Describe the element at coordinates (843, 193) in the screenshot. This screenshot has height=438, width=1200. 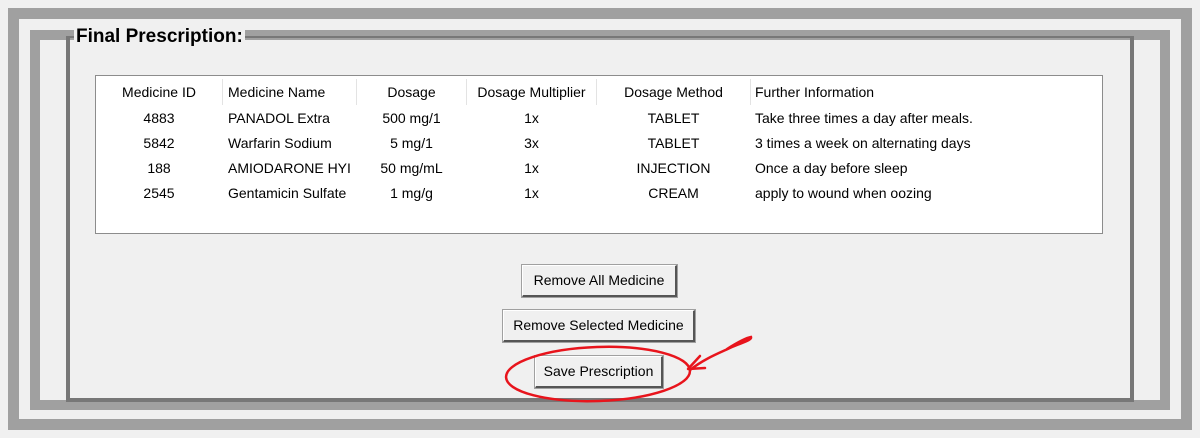
I see `cell-further-information: apply to wound when oozing` at that location.